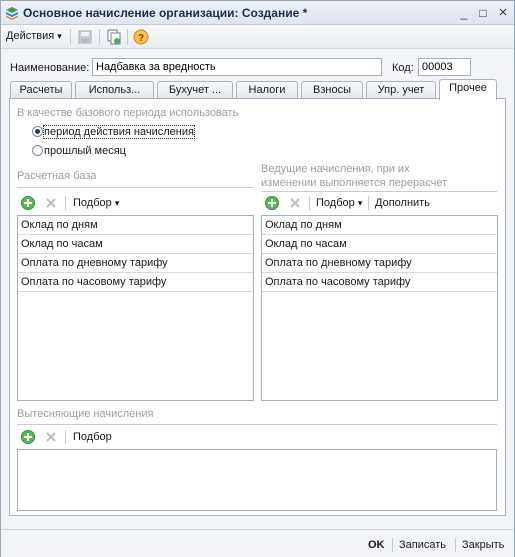 The width and height of the screenshot is (515, 557). What do you see at coordinates (41, 90) in the screenshot?
I see `tab-calculations: Расчеты` at bounding box center [41, 90].